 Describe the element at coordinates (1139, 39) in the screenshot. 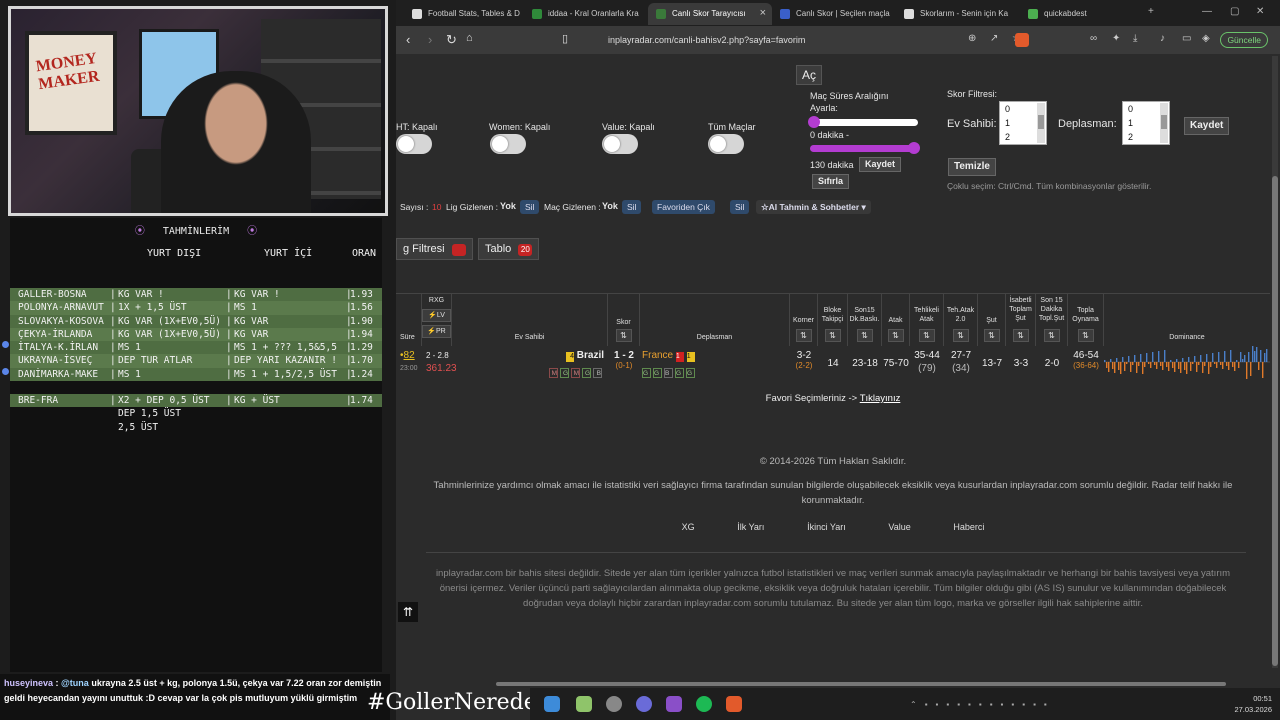

I see `download-icon: ⤓` at that location.